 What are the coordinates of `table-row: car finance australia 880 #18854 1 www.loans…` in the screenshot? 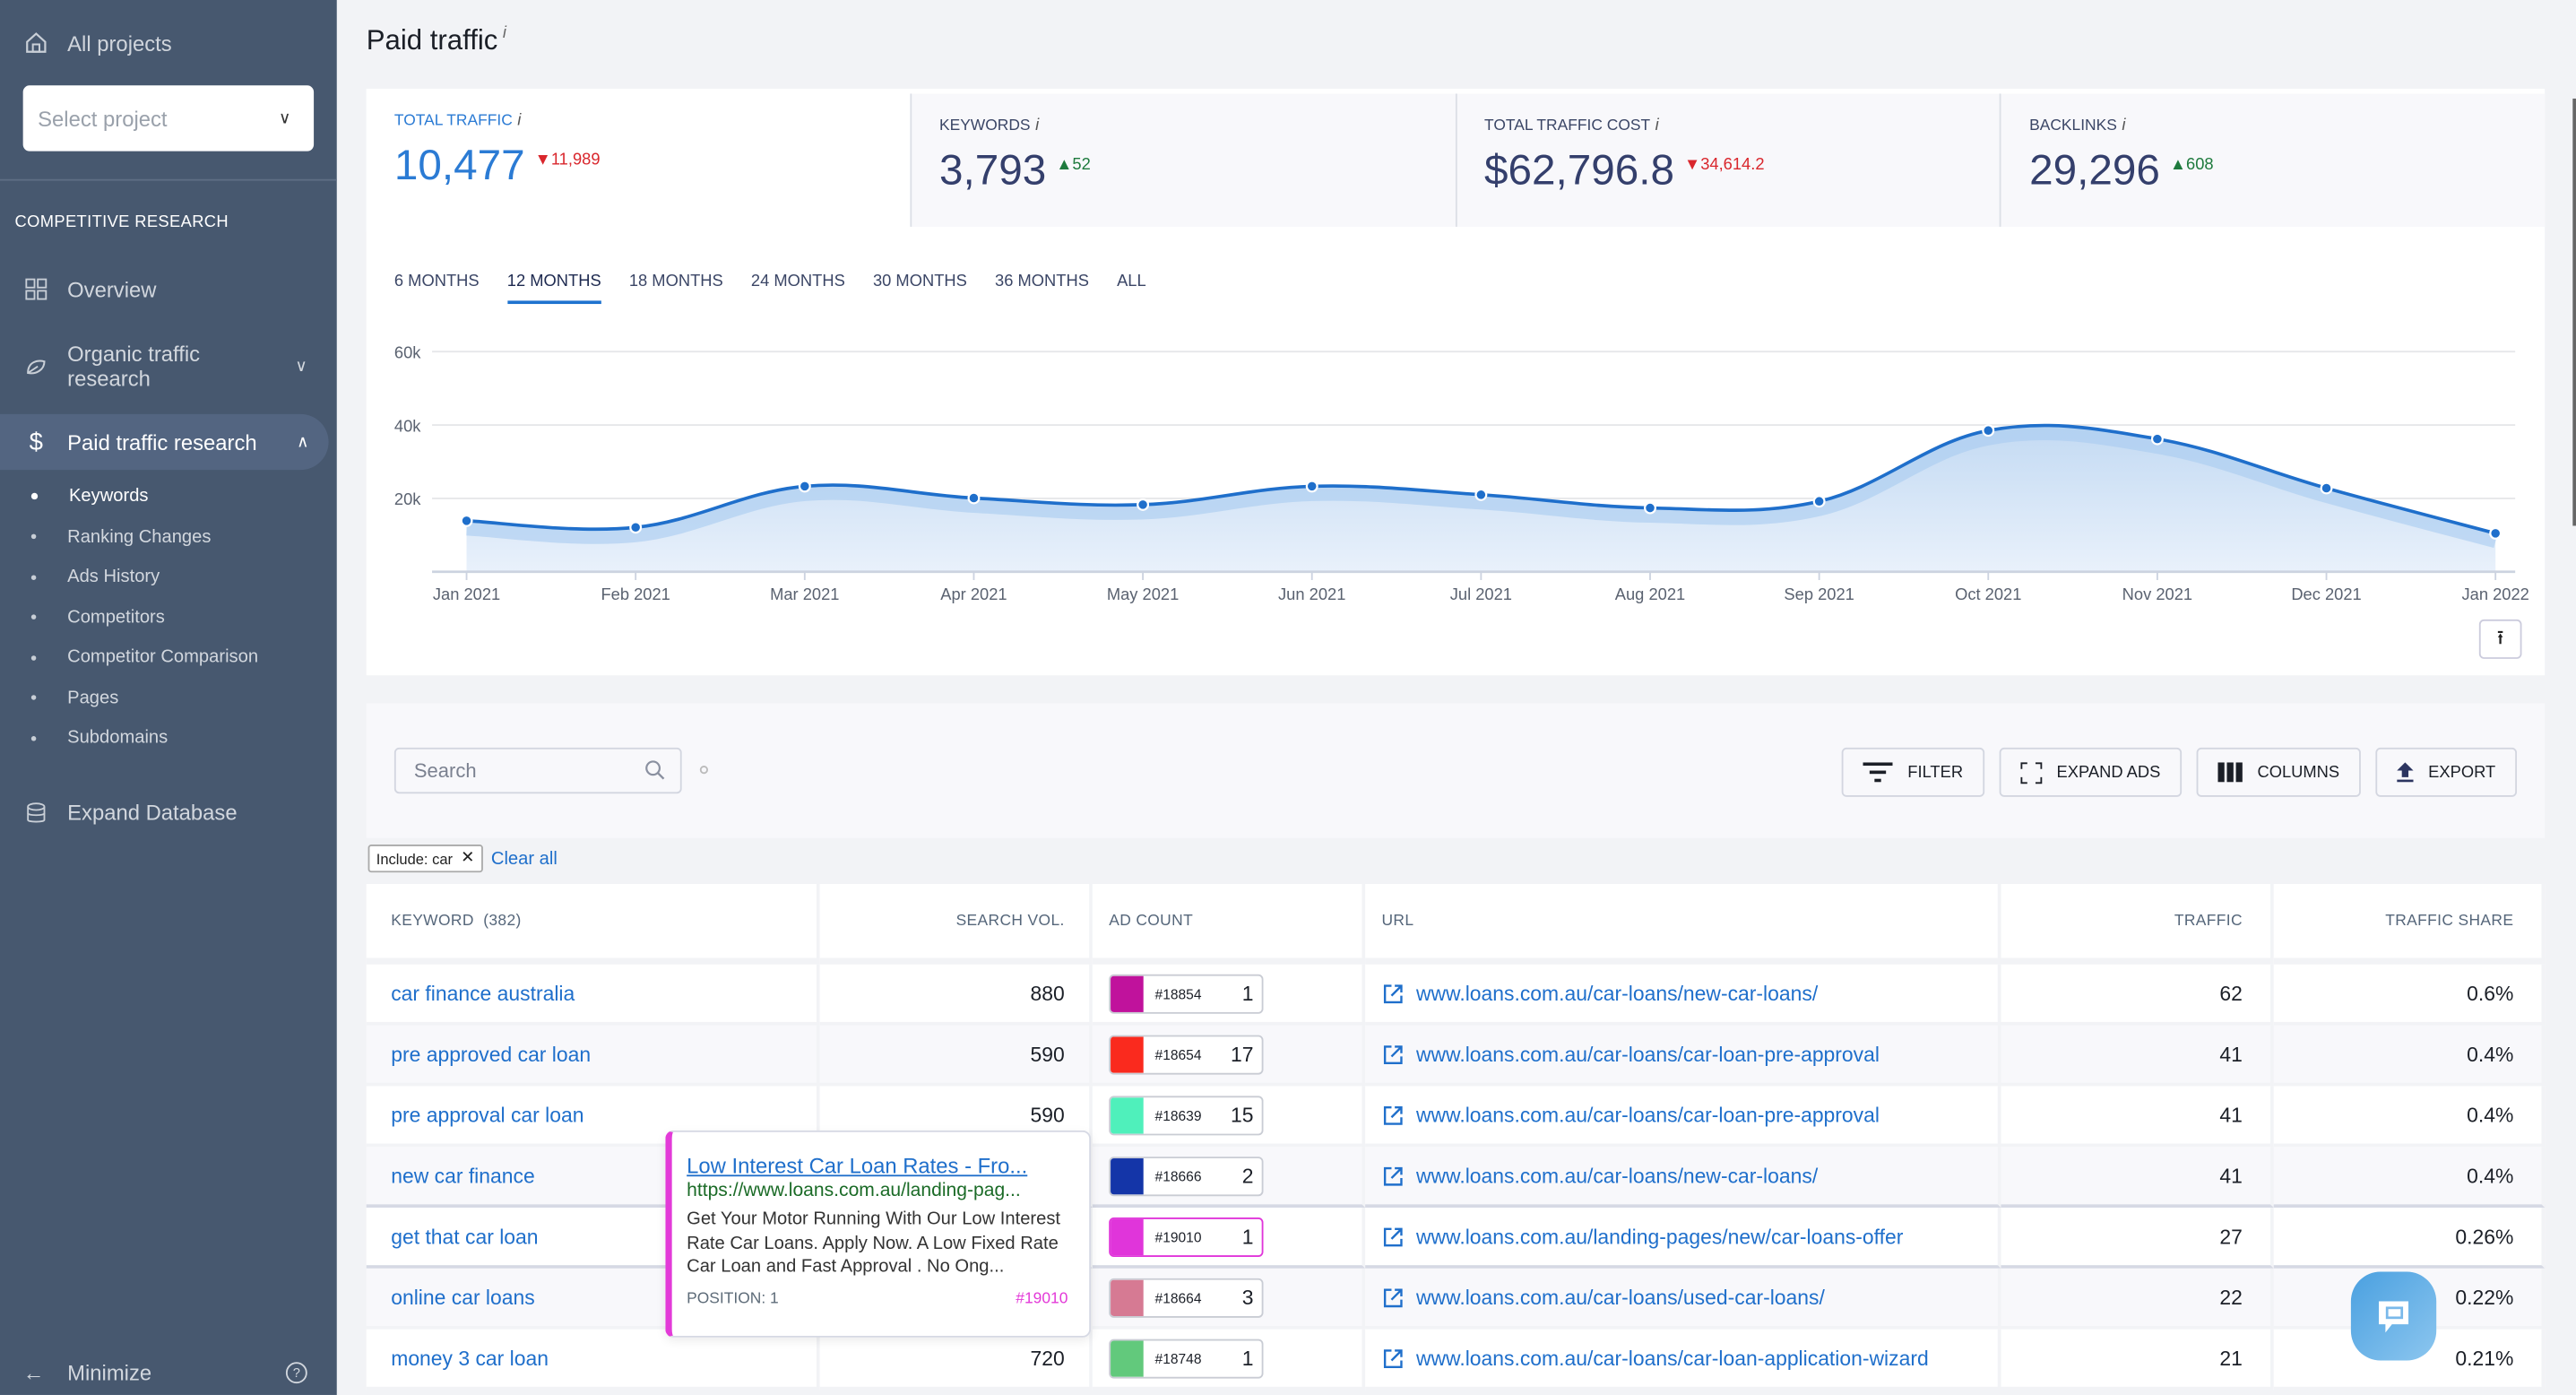 It's located at (1456, 995).